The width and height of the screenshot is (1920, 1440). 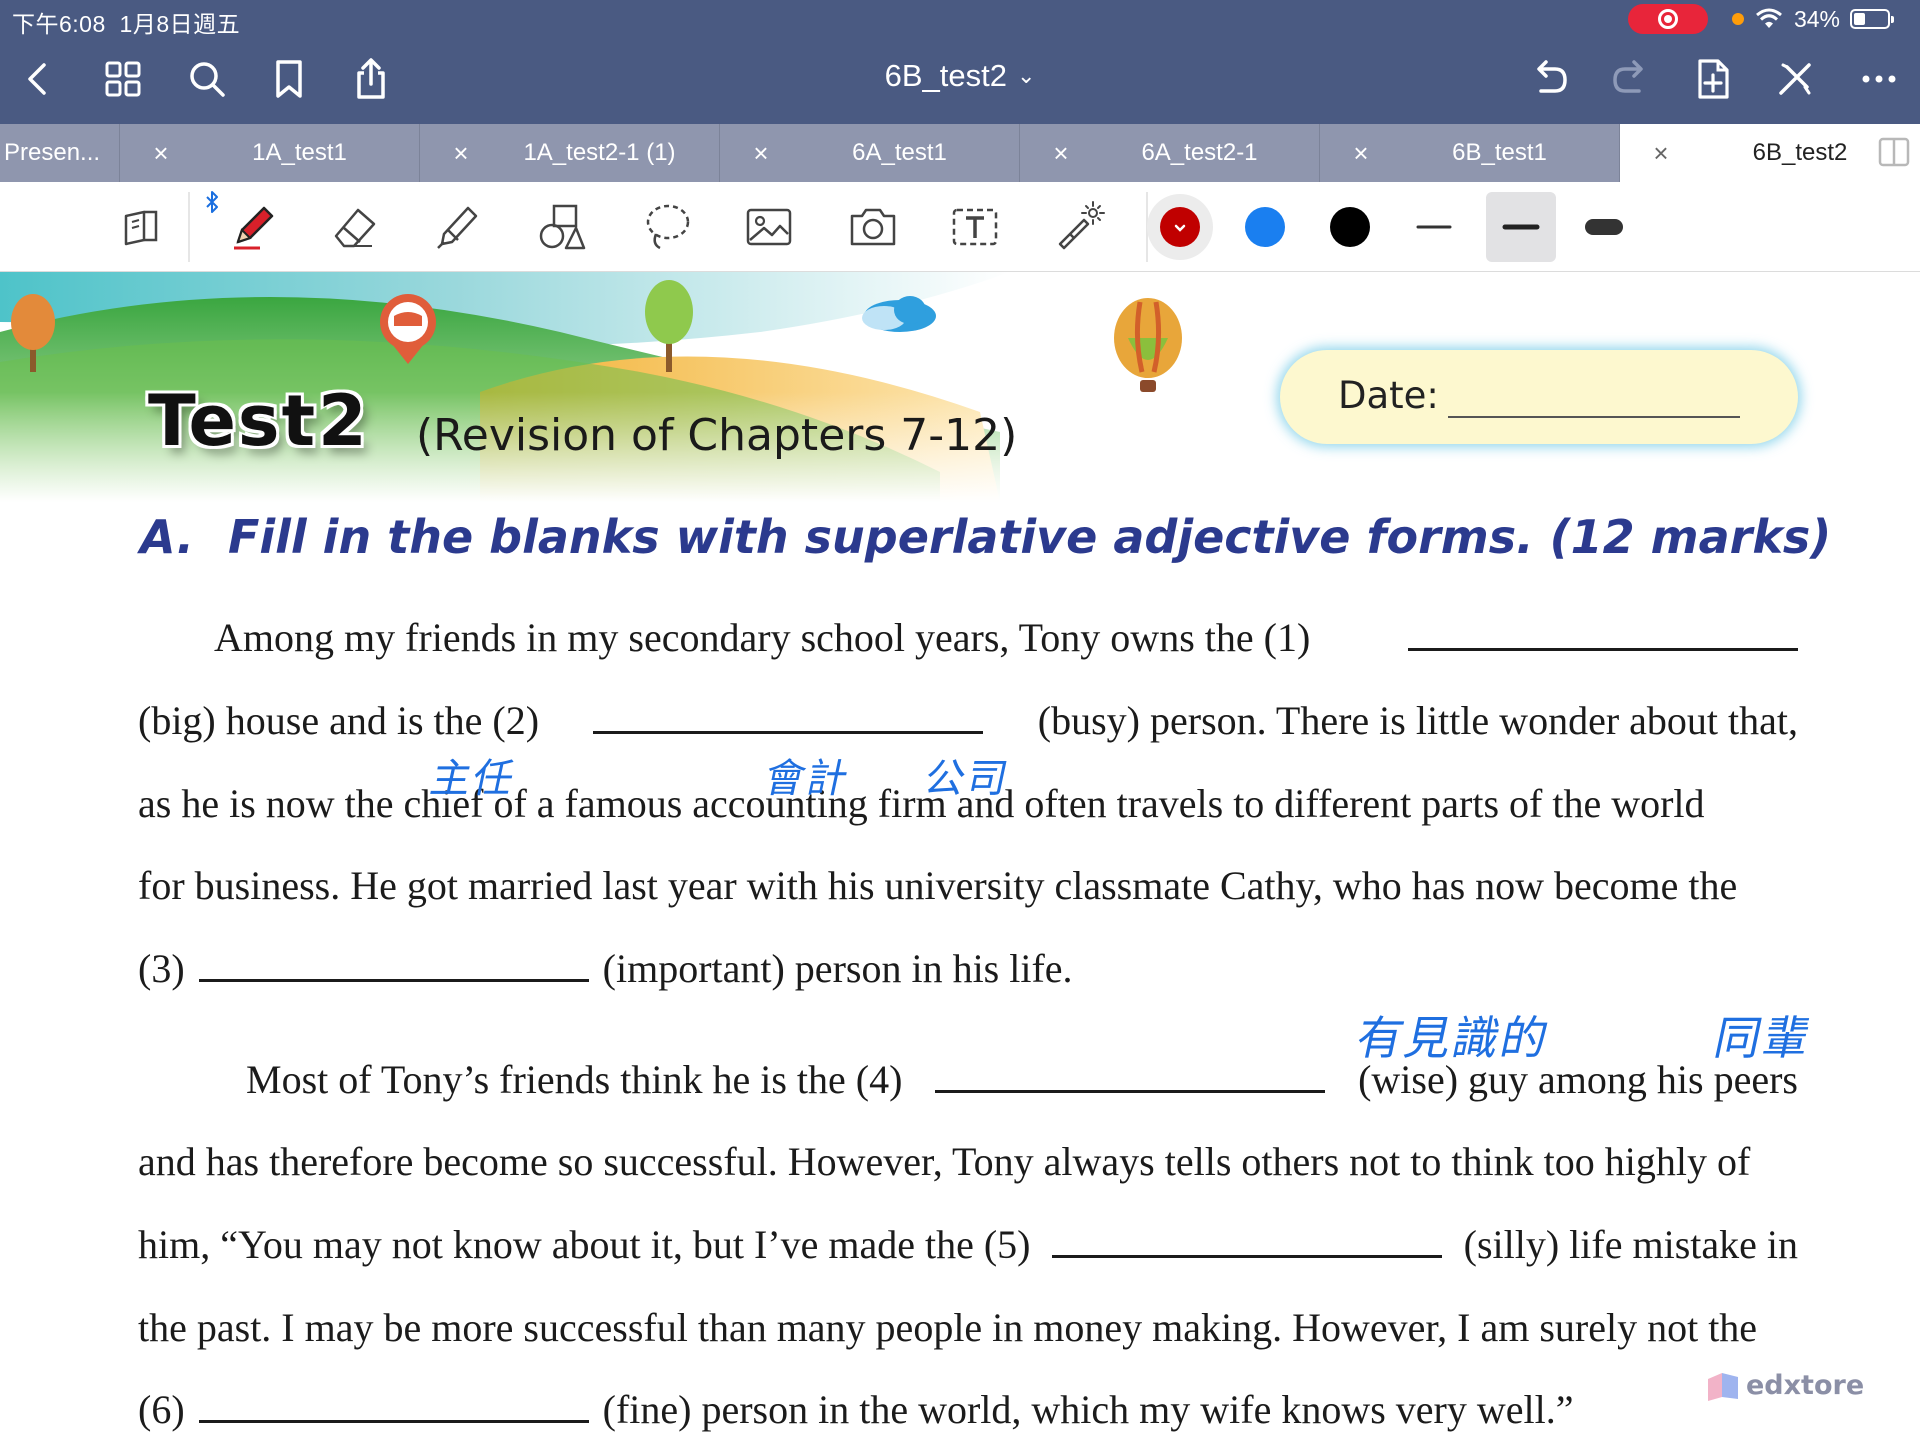 What do you see at coordinates (1081, 225) in the screenshot?
I see `laser-pointer-icon` at bounding box center [1081, 225].